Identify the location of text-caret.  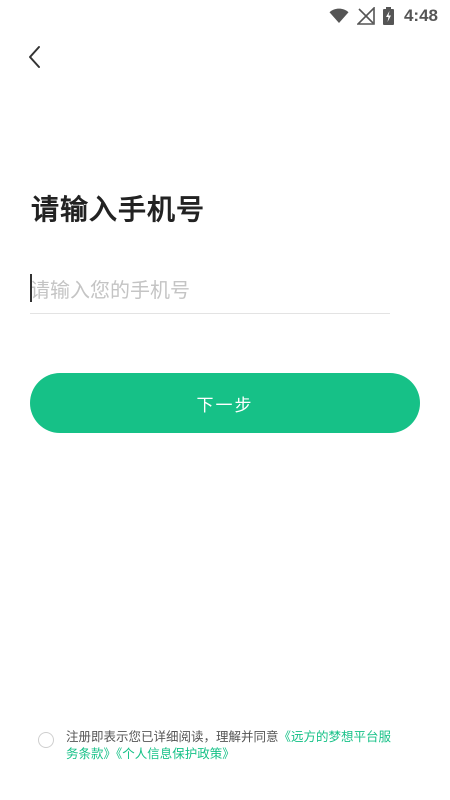
(31, 288).